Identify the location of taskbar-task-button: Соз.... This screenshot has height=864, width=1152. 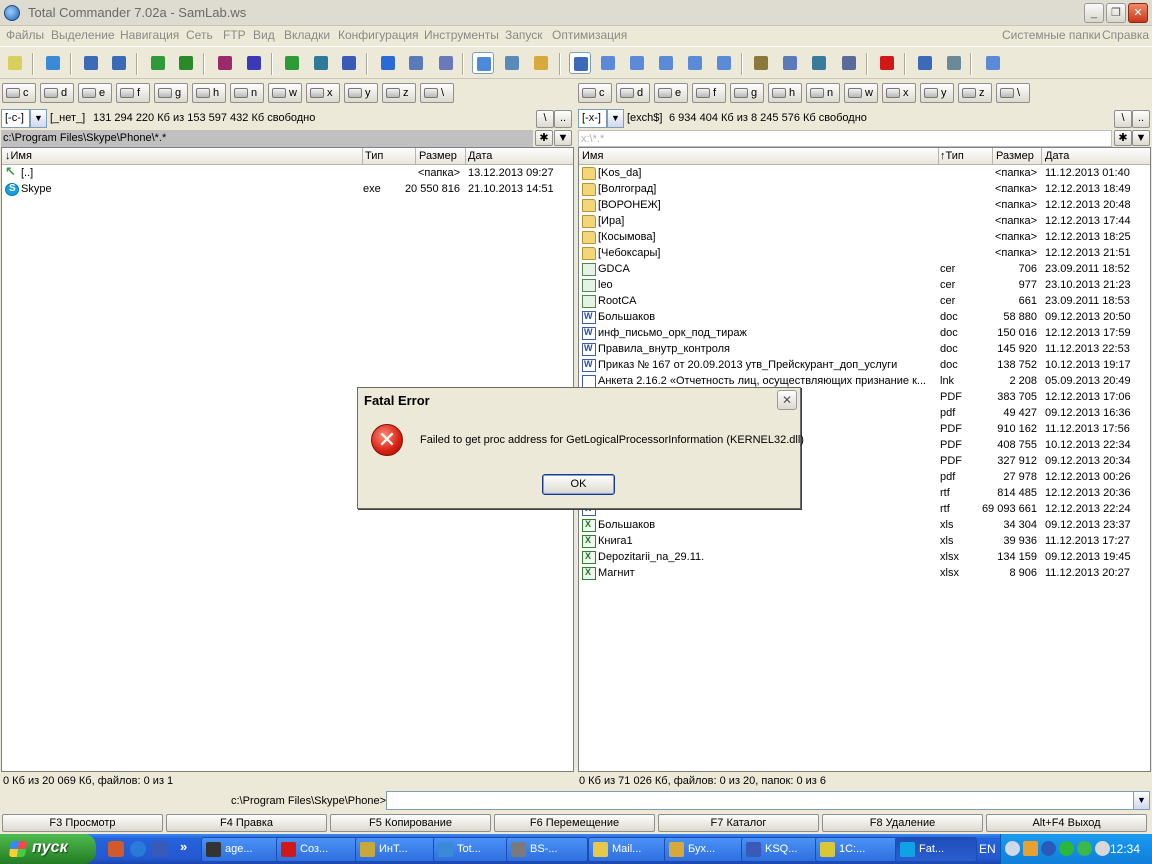
(317, 849).